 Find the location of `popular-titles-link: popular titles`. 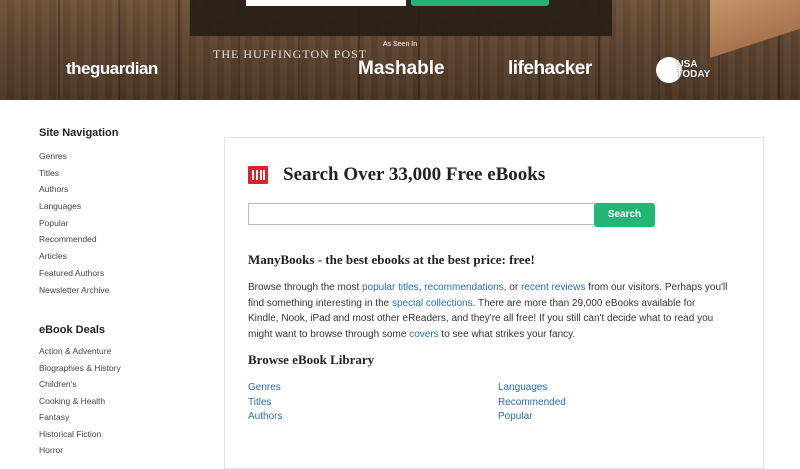

popular-titles-link: popular titles is located at coordinates (390, 287).